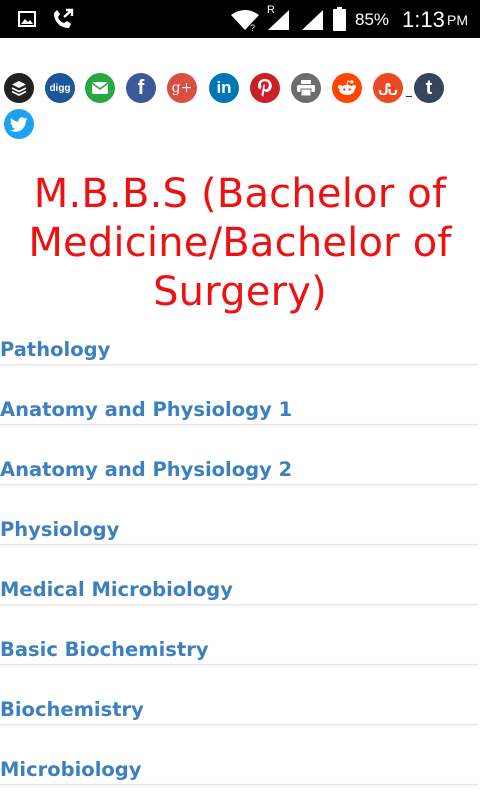  Describe the element at coordinates (423, 19) in the screenshot. I see `clock-time: 1:13` at that location.